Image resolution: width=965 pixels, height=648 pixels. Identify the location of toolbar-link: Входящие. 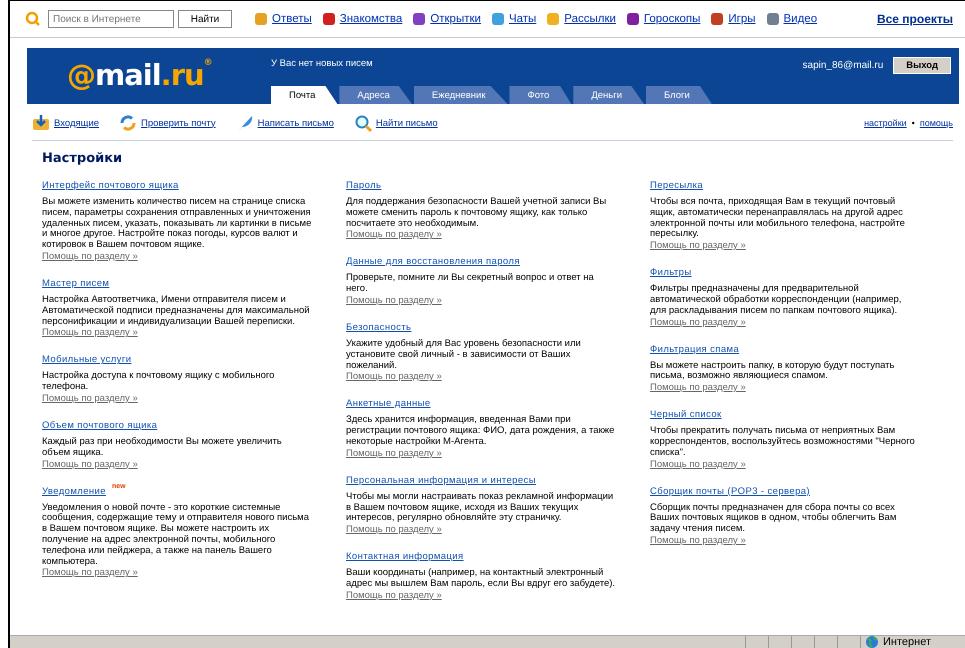
(77, 123).